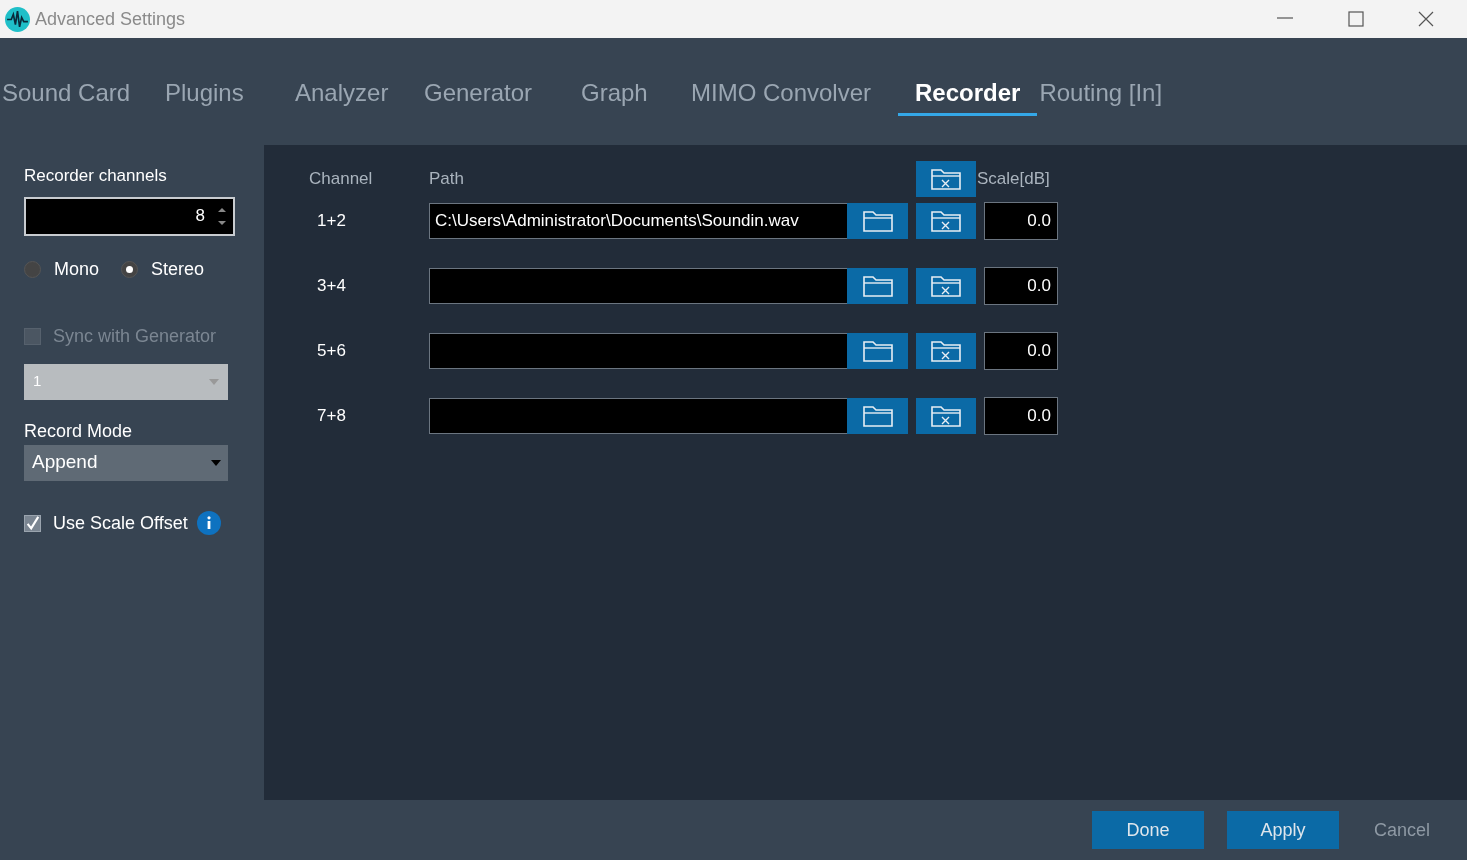  Describe the element at coordinates (331, 221) in the screenshot. I see `channel-label: 1+2` at that location.